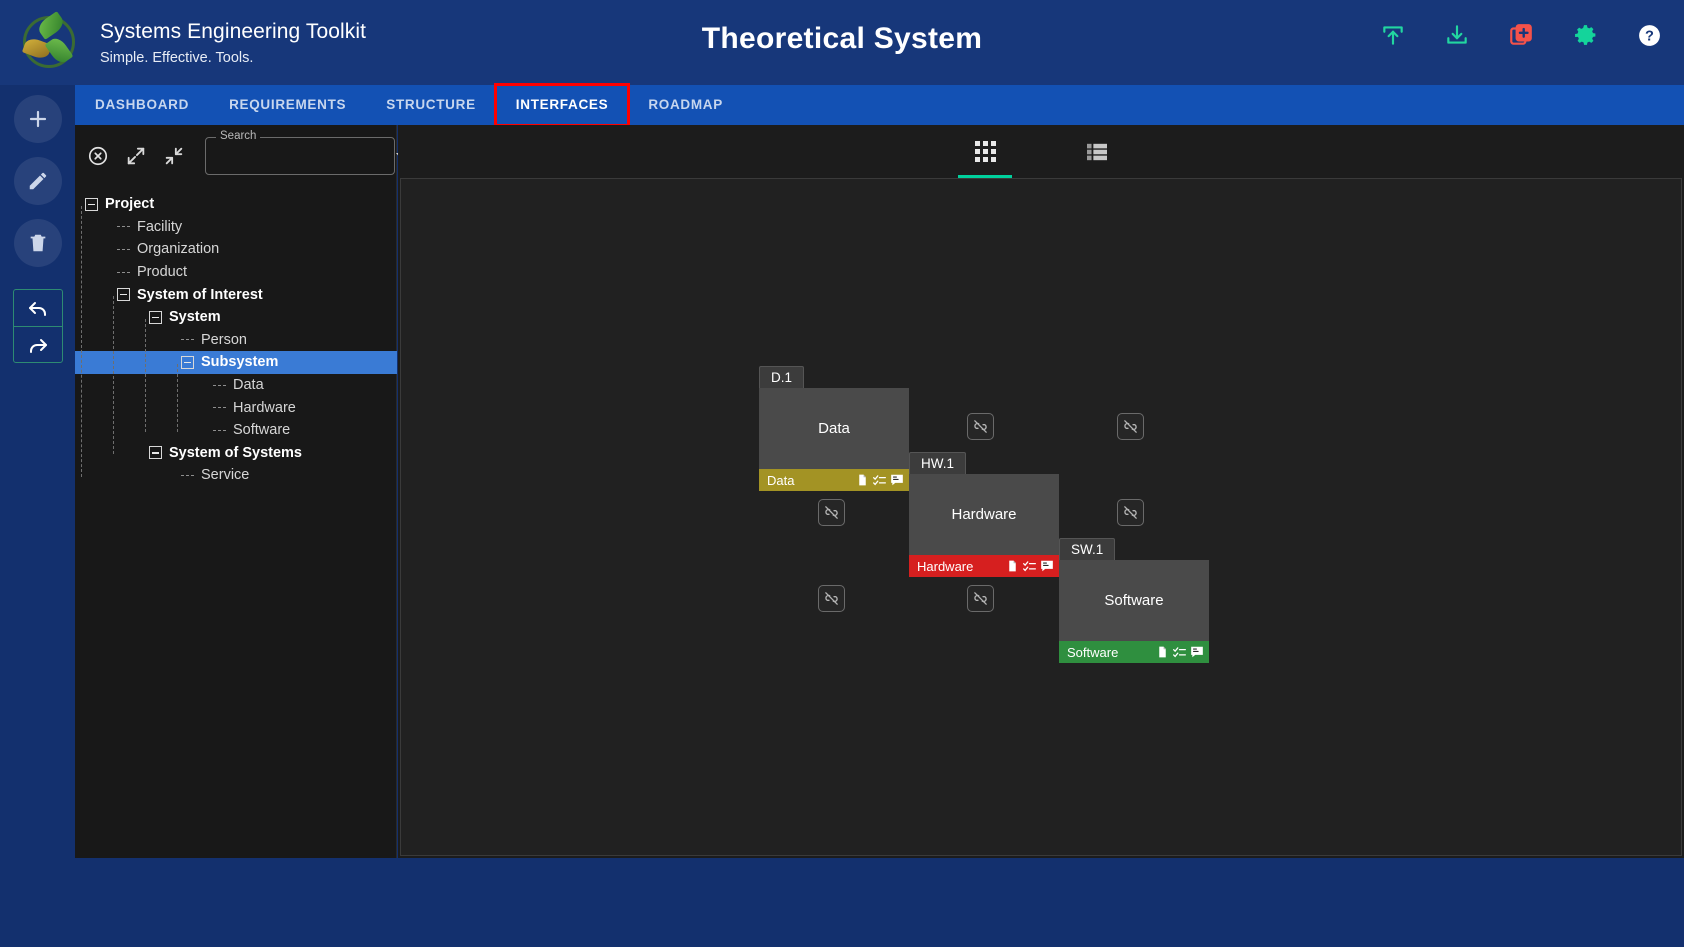 This screenshot has height=947, width=1684. I want to click on list-view-button, so click(1097, 151).